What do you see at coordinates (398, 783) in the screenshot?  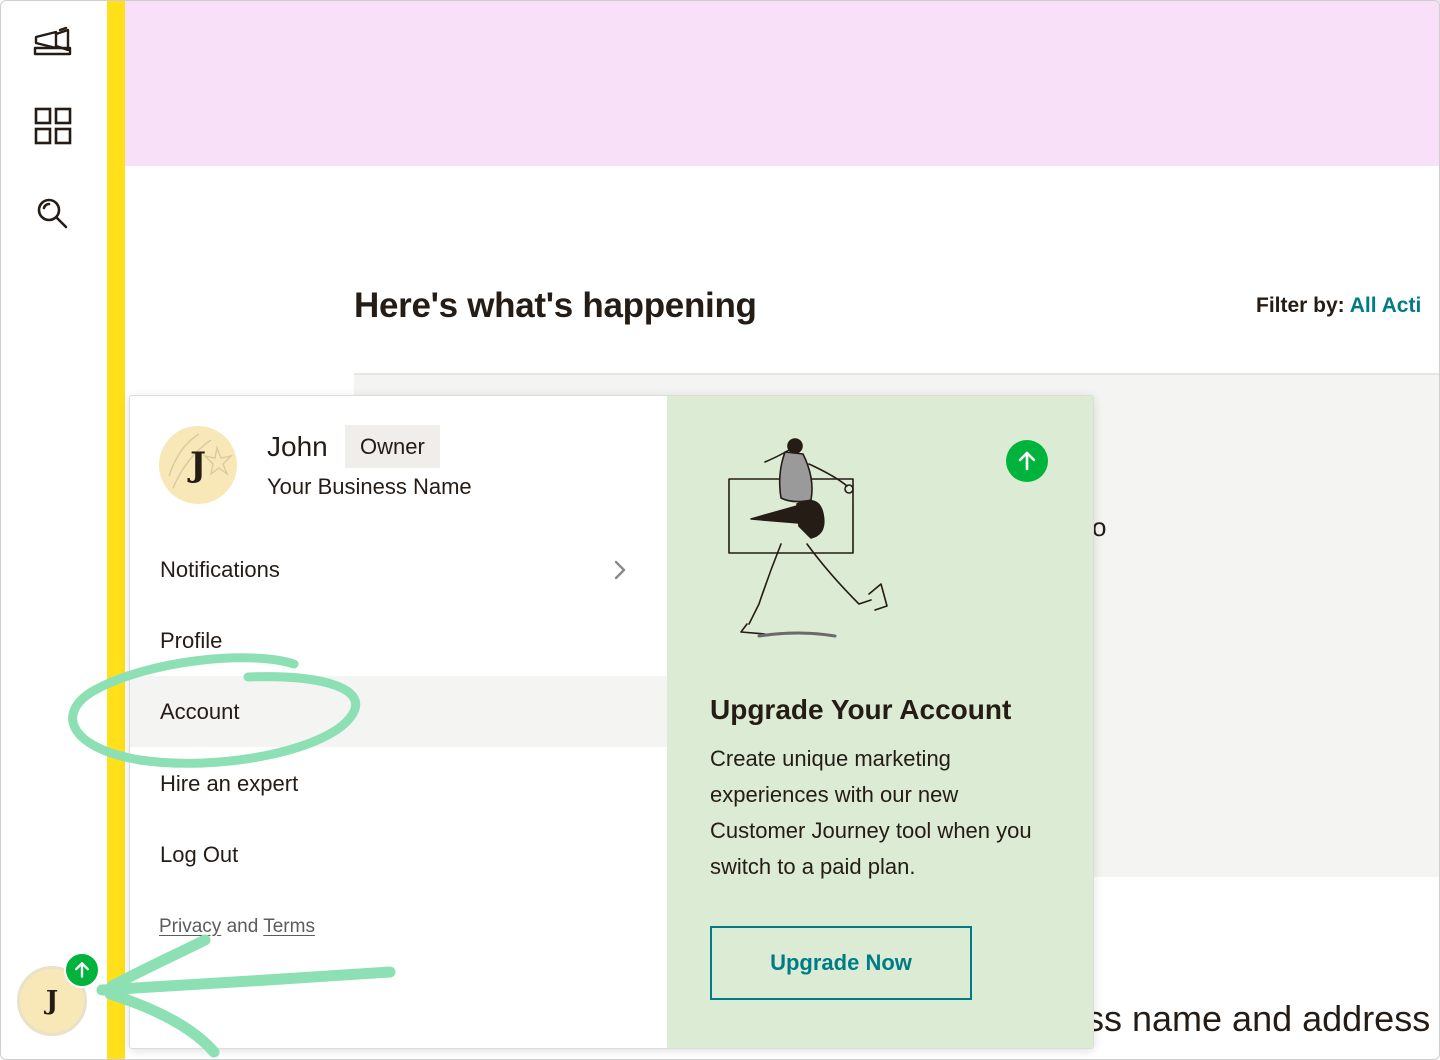 I see `menu-item-hire-expert: Hire an expert` at bounding box center [398, 783].